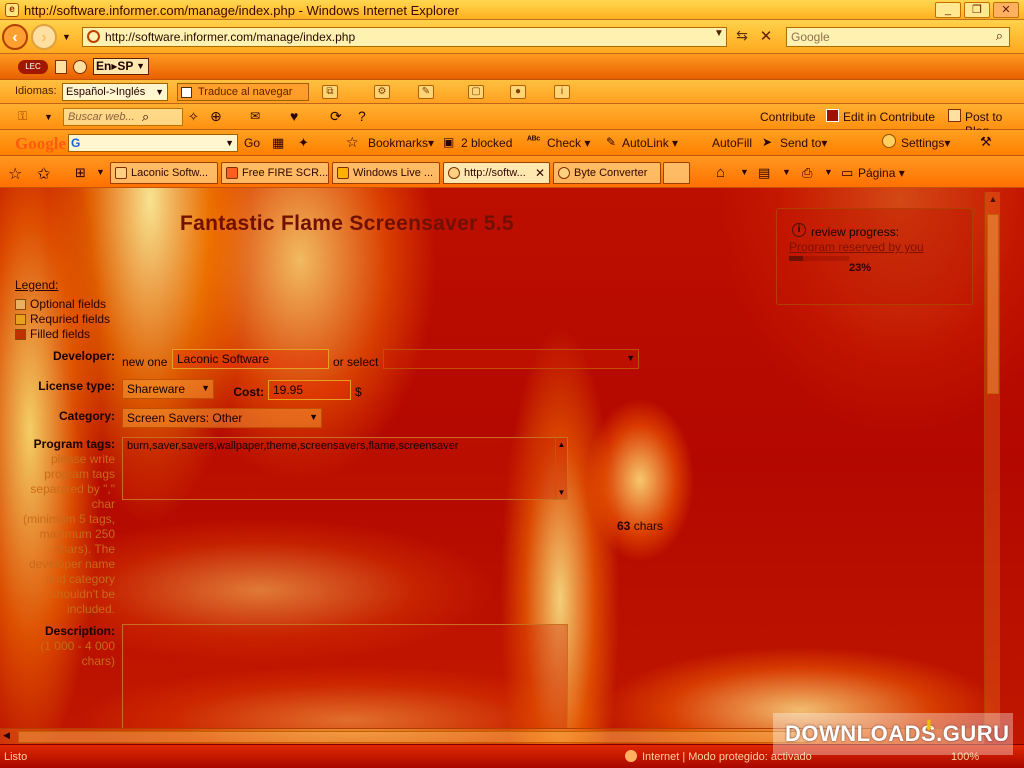 The width and height of the screenshot is (1024, 768). What do you see at coordinates (766, 37) in the screenshot?
I see `stop-icon: ✕` at bounding box center [766, 37].